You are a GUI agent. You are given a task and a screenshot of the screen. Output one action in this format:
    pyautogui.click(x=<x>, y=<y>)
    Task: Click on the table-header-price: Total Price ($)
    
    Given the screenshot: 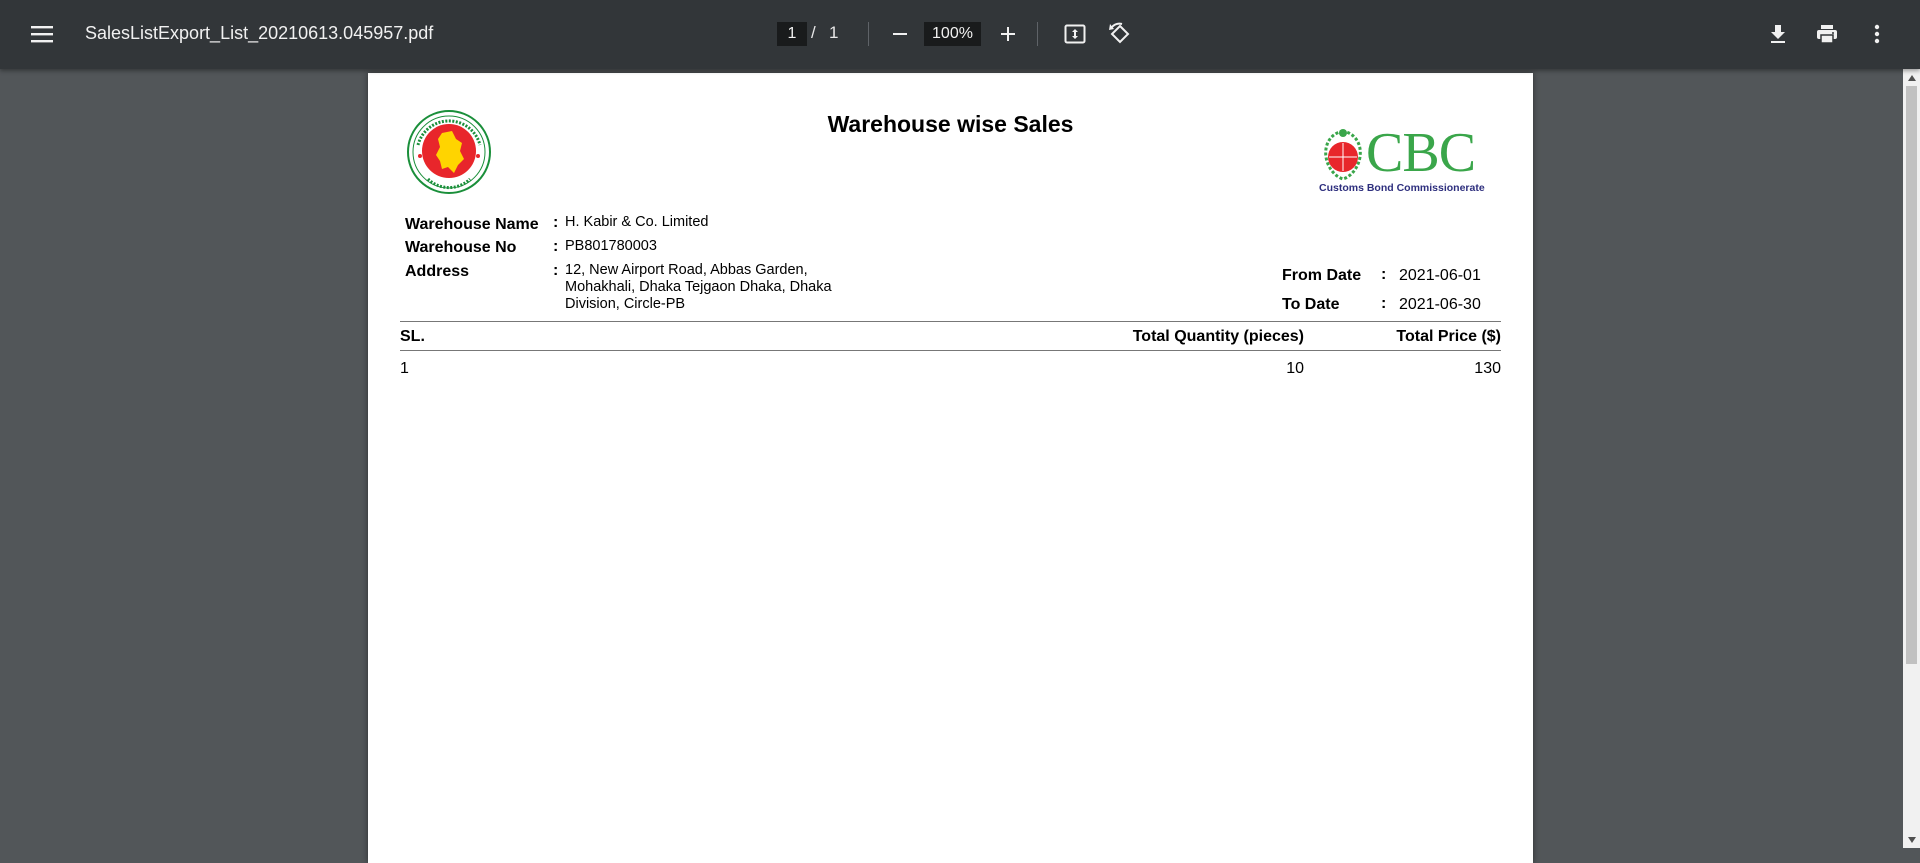 What is the action you would take?
    pyautogui.click(x=1448, y=336)
    